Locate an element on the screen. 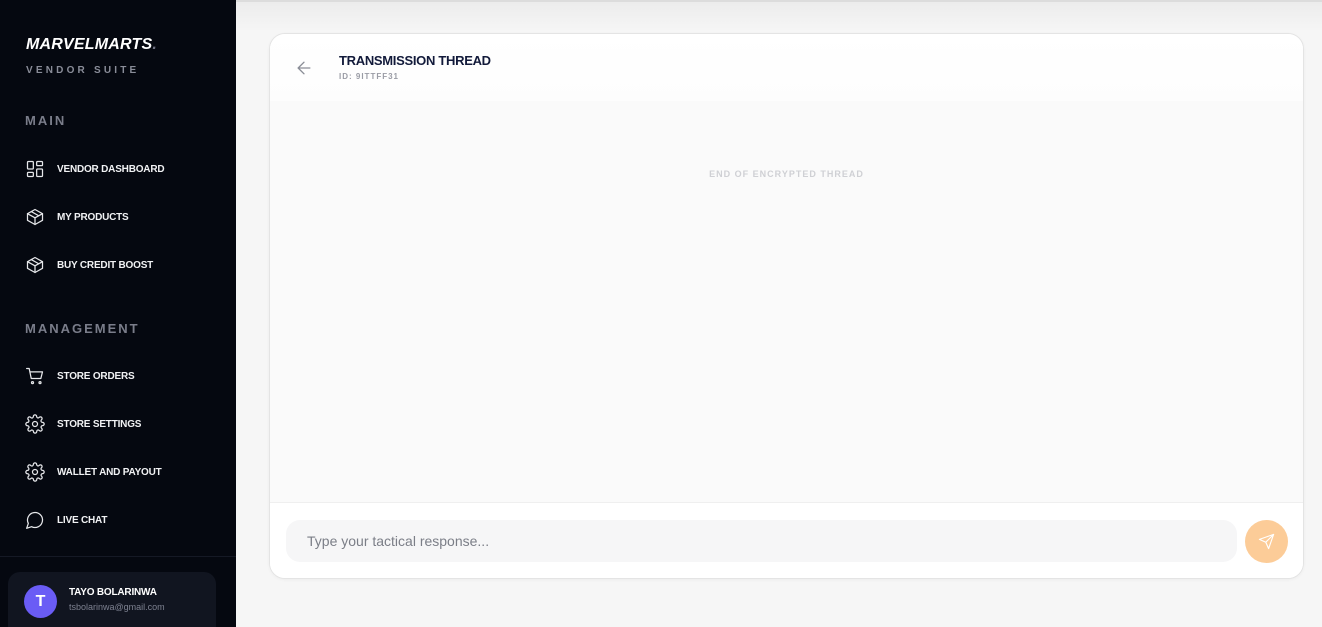  user-name: TAYO BOLARINWA is located at coordinates (113, 592).